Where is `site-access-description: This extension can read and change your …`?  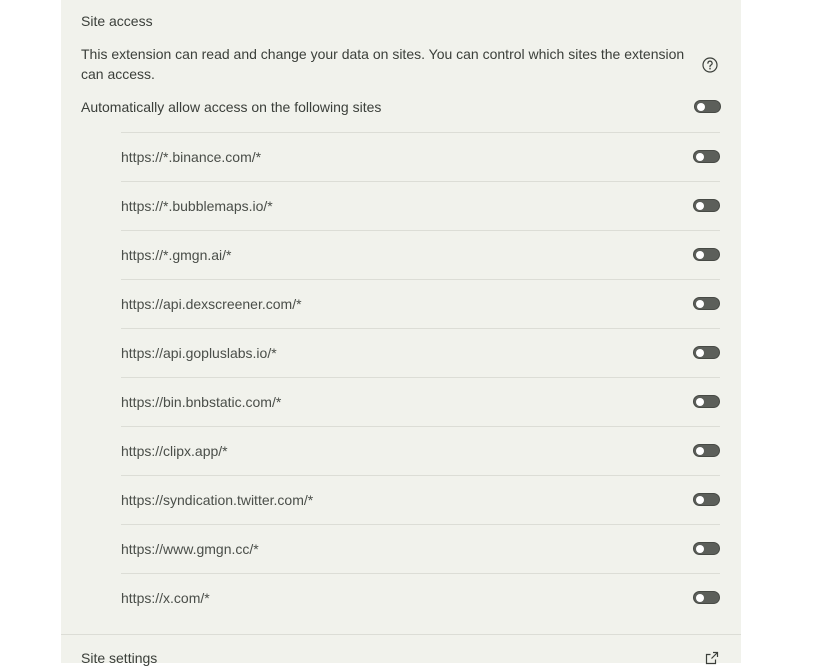 site-access-description: This extension can read and change your … is located at coordinates (383, 64).